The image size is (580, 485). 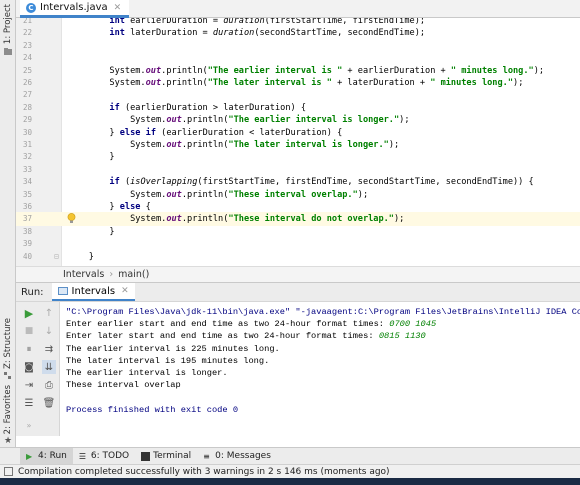 What do you see at coordinates (83, 274) in the screenshot?
I see `breadcrumb-class: Intervals` at bounding box center [83, 274].